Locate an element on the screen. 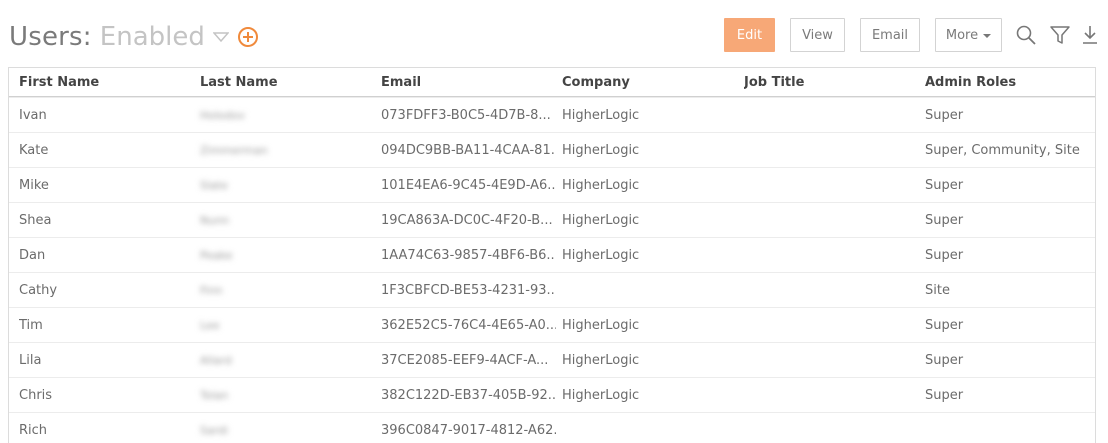 The image size is (1108, 443). last-name-cell: Sardi is located at coordinates (214, 430).